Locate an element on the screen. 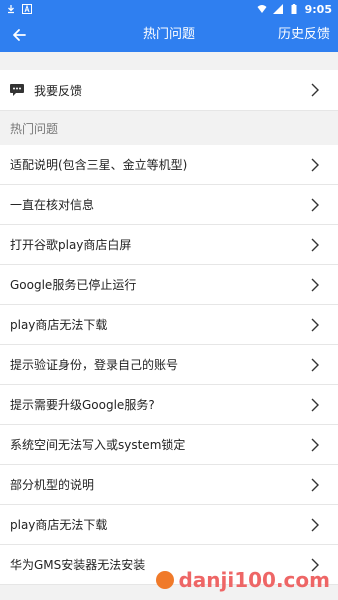 This screenshot has width=338, height=600. list-item: 一直在核对信息 is located at coordinates (169, 205).